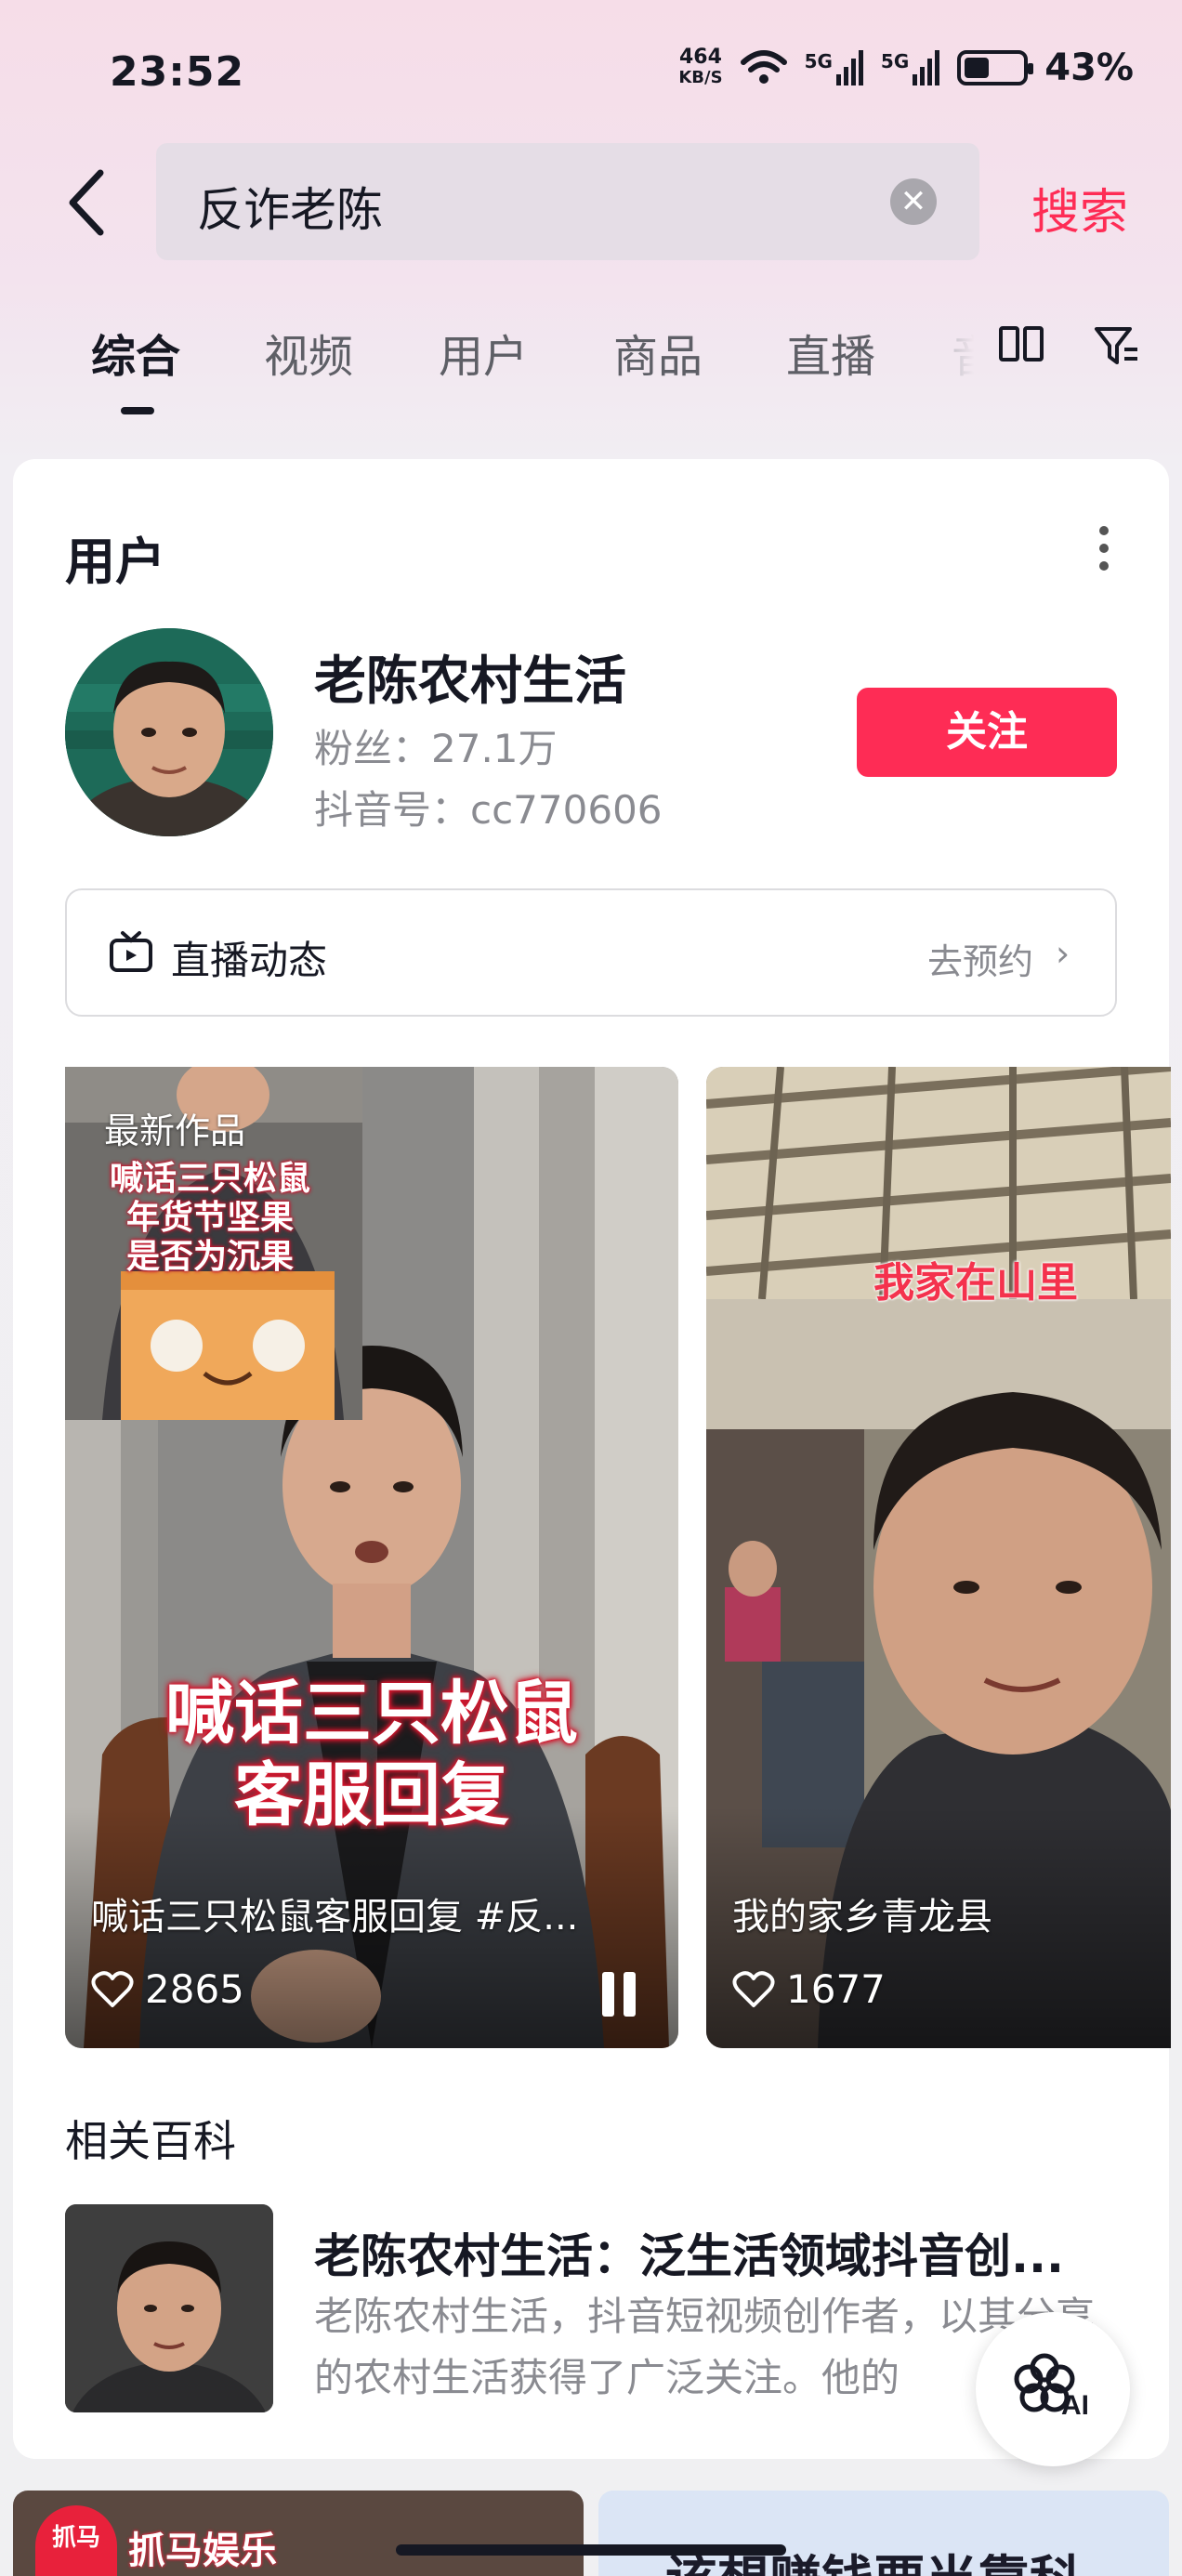 Image resolution: width=1182 pixels, height=2576 pixels. I want to click on tab-indicator, so click(137, 410).